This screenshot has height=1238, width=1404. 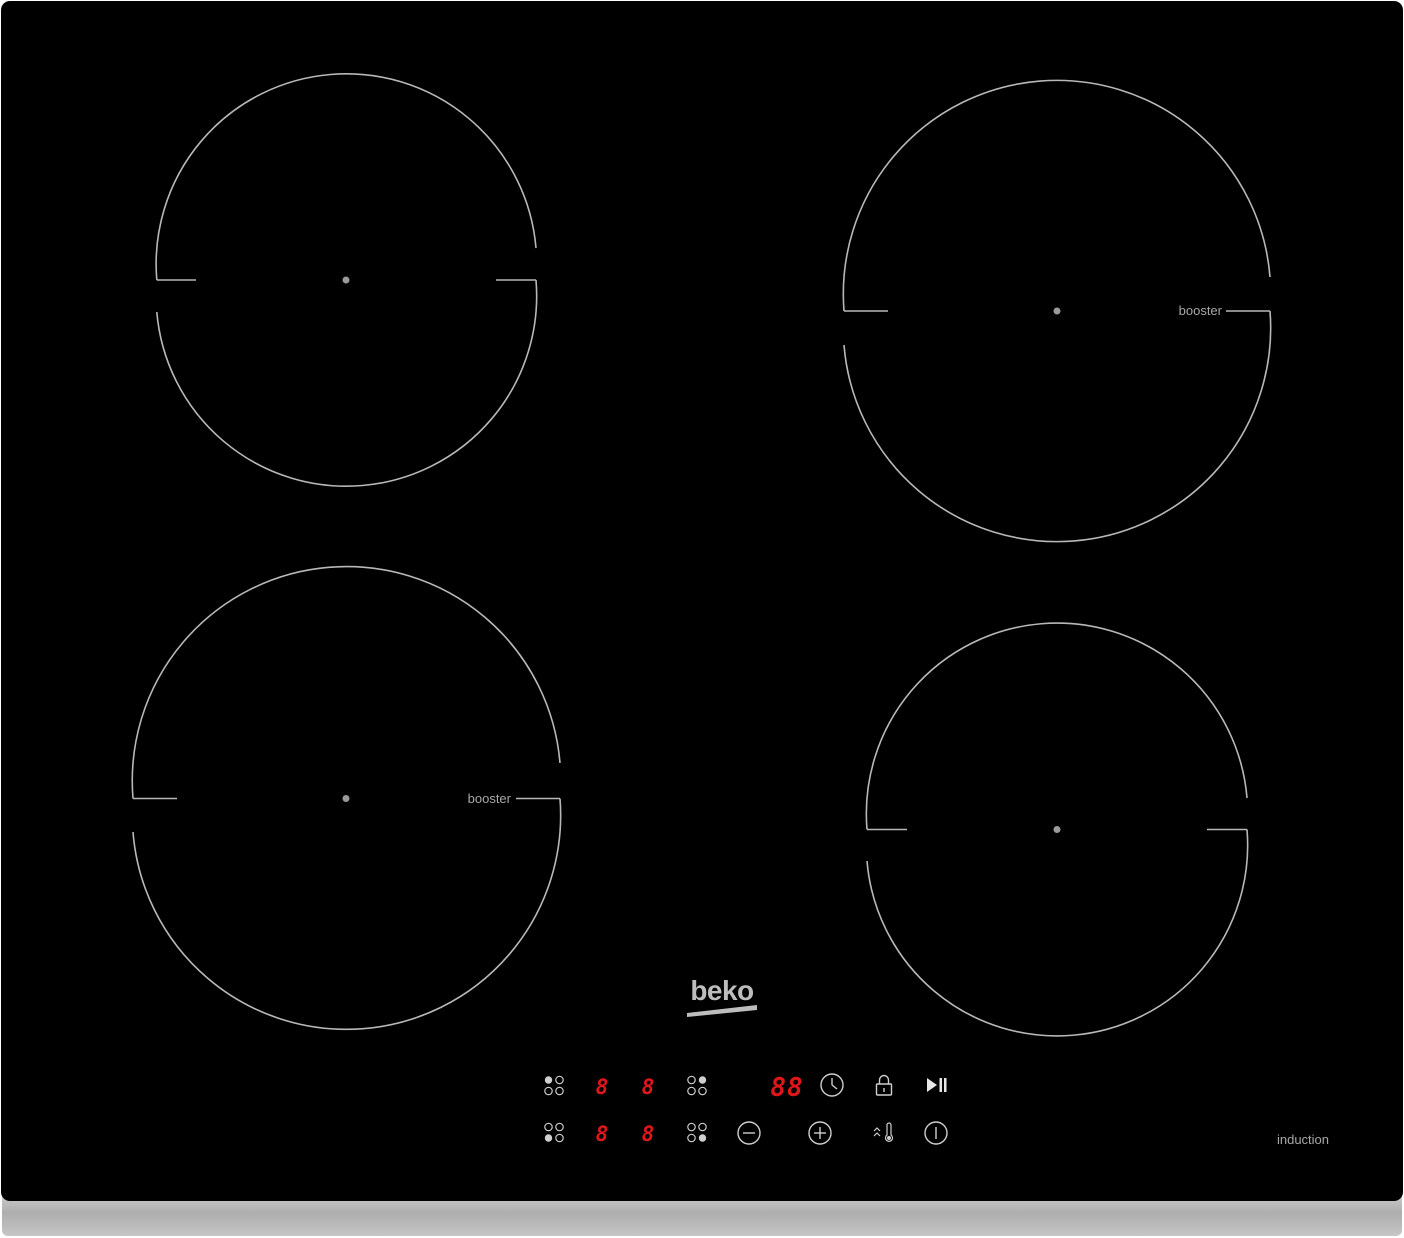 What do you see at coordinates (602, 1134) in the screenshot?
I see `power-level-front-left: 8` at bounding box center [602, 1134].